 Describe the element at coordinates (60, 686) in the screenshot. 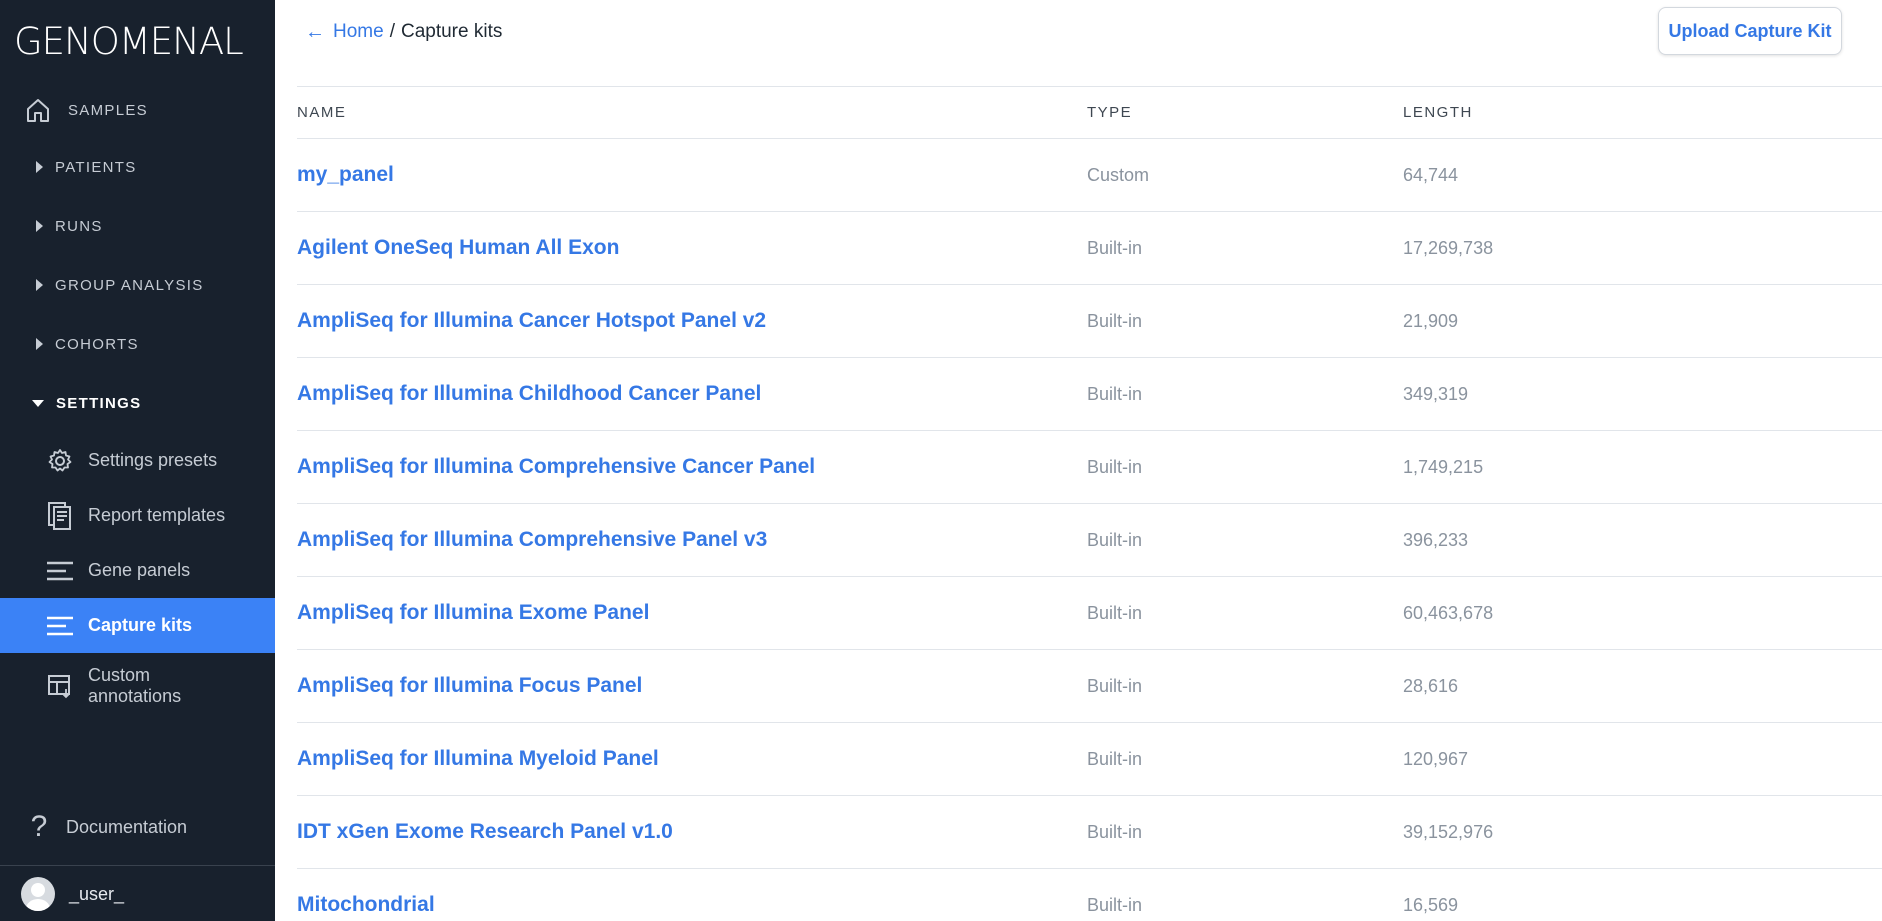

I see `table-icon` at that location.